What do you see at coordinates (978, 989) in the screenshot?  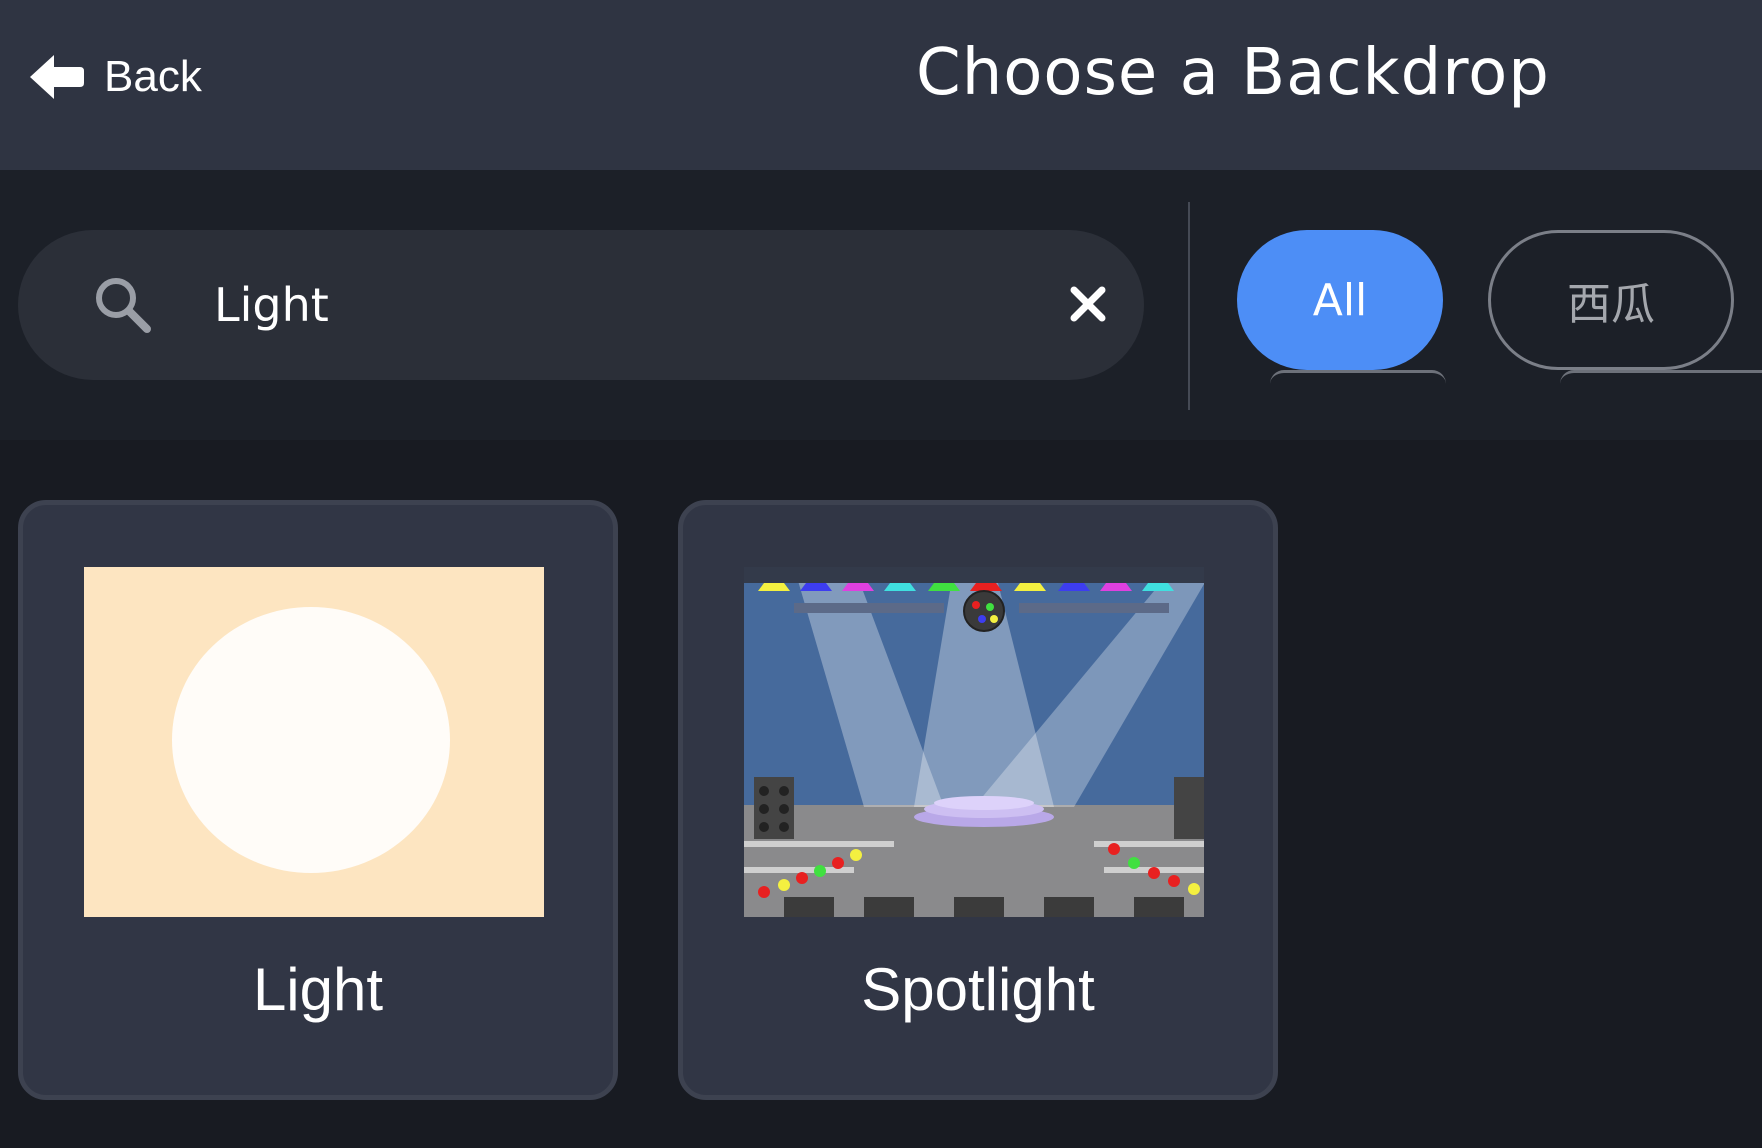 I see `backdrop-label: Spotlight` at bounding box center [978, 989].